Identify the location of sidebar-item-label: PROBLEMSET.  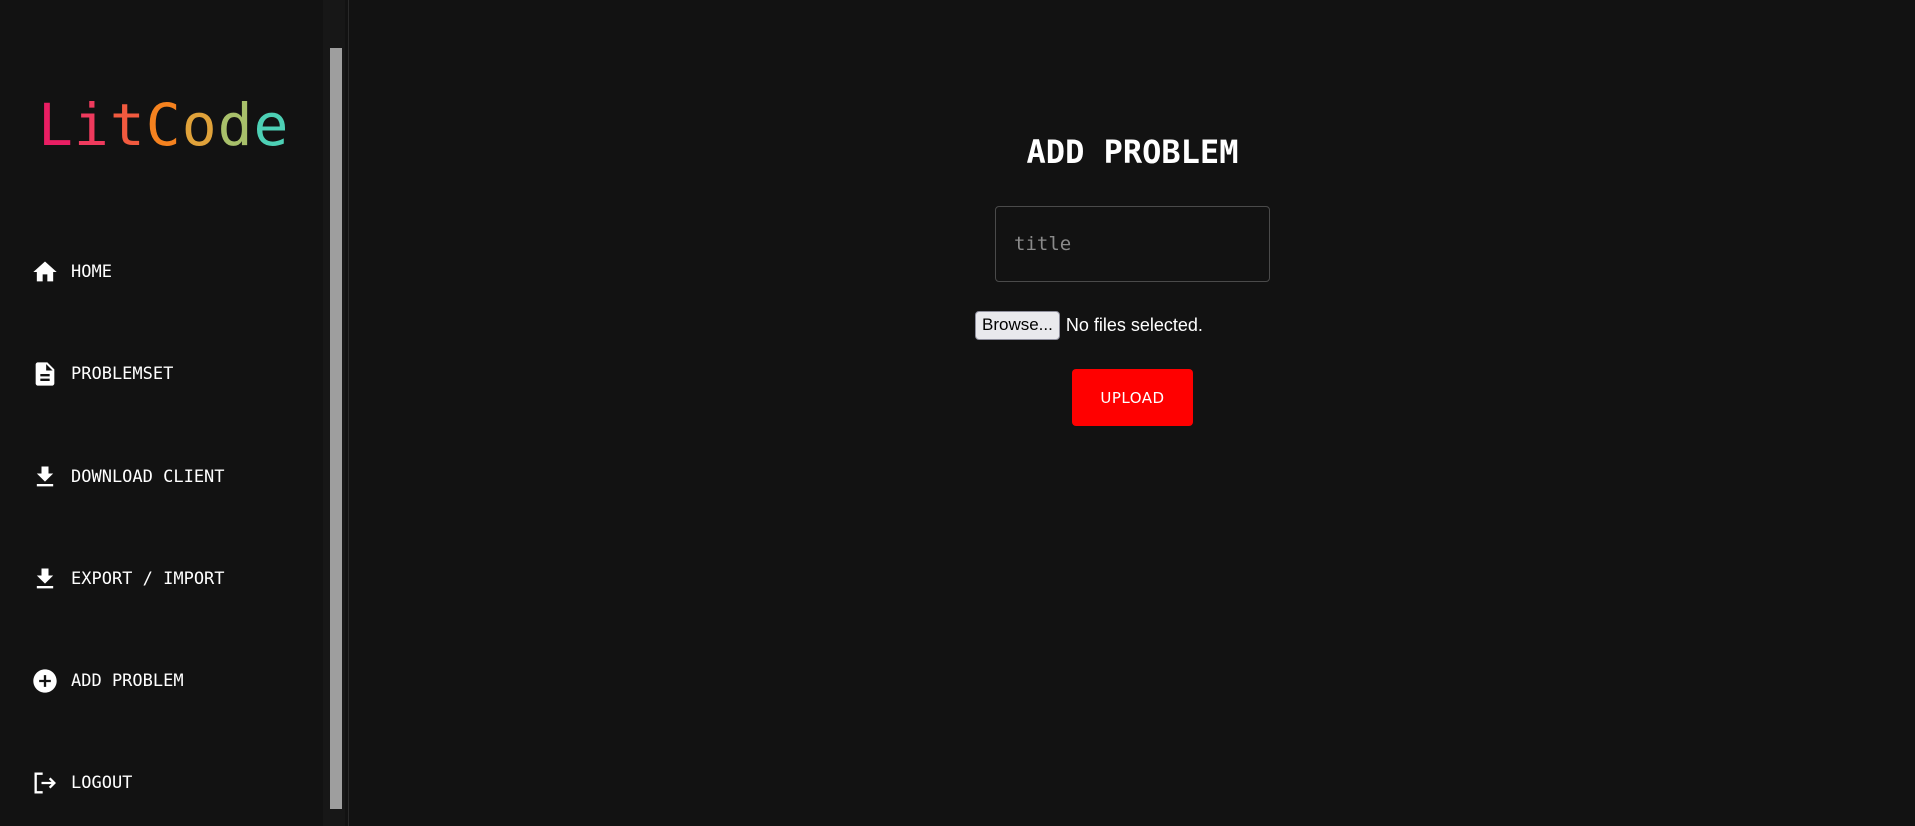
(122, 374).